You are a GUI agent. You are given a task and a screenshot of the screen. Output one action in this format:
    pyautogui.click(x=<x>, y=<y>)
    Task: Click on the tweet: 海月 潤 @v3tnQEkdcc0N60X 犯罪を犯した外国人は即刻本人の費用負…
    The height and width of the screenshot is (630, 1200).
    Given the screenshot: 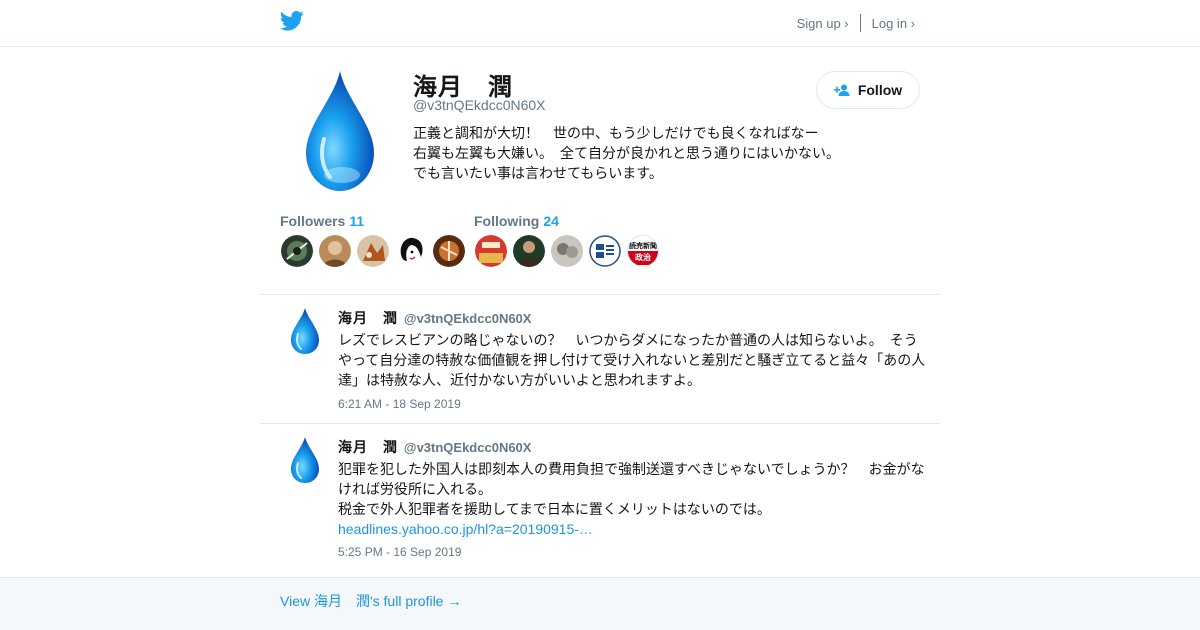 What is the action you would take?
    pyautogui.click(x=600, y=500)
    